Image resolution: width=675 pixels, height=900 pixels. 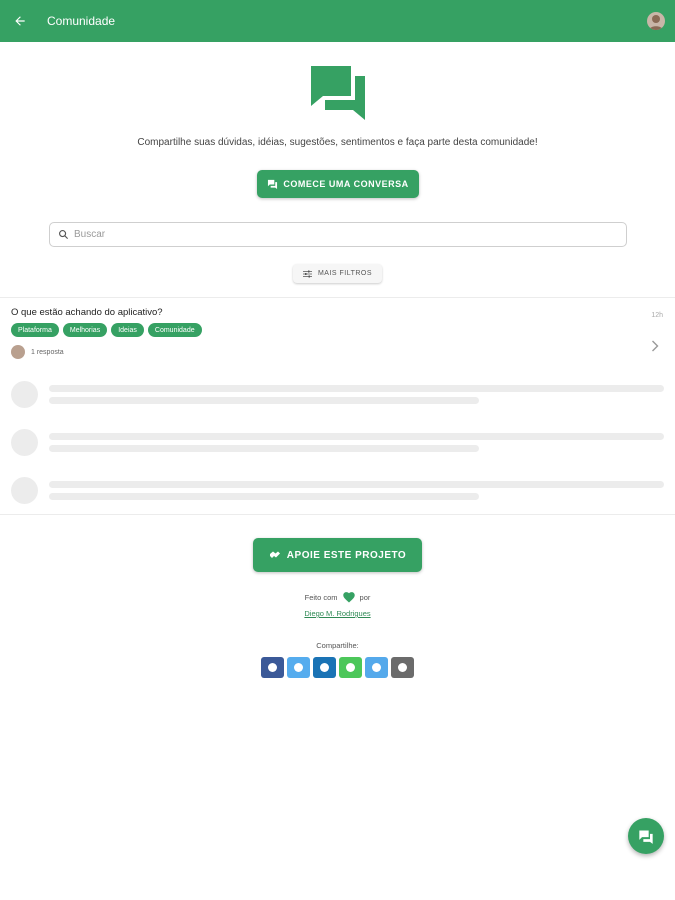 I want to click on share-twitter-button, so click(x=298, y=667).